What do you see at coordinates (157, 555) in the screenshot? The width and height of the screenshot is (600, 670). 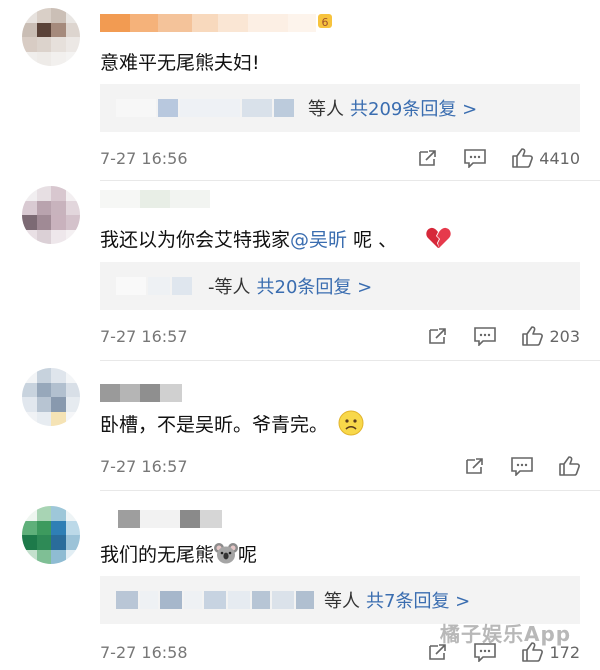 I see `text-prefix: 我们的无尾熊` at bounding box center [157, 555].